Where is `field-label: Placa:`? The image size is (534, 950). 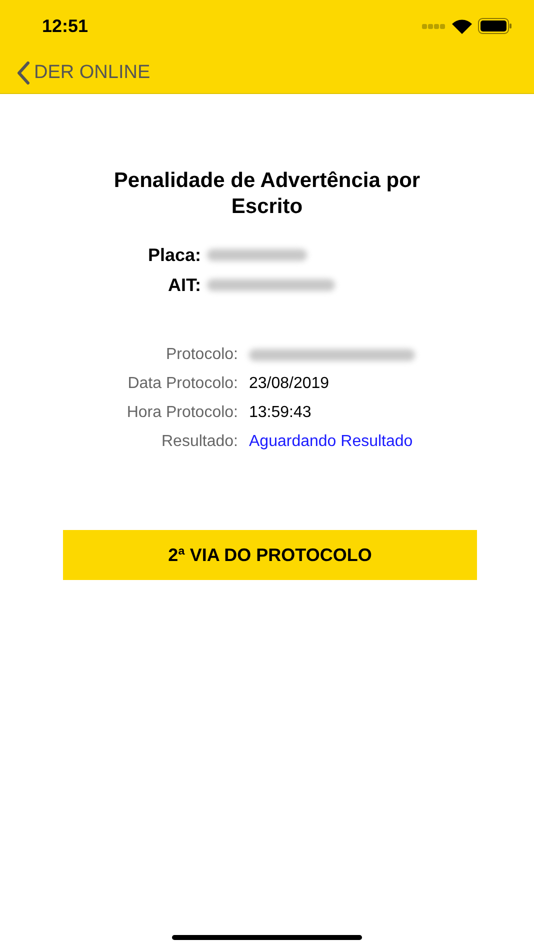 field-label: Placa: is located at coordinates (173, 255).